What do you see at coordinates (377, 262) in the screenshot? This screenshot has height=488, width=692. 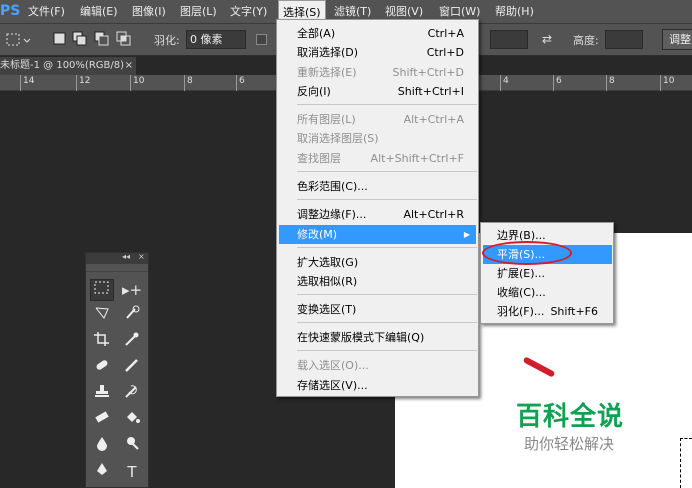 I see `menu-item-grow: 扩大选取(G)` at bounding box center [377, 262].